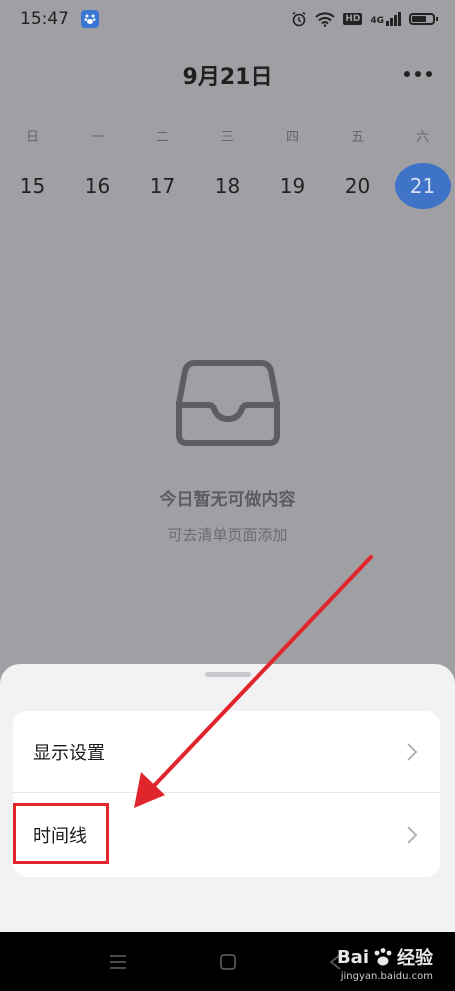 This screenshot has width=455, height=991. I want to click on weekday-cell: 四, so click(292, 135).